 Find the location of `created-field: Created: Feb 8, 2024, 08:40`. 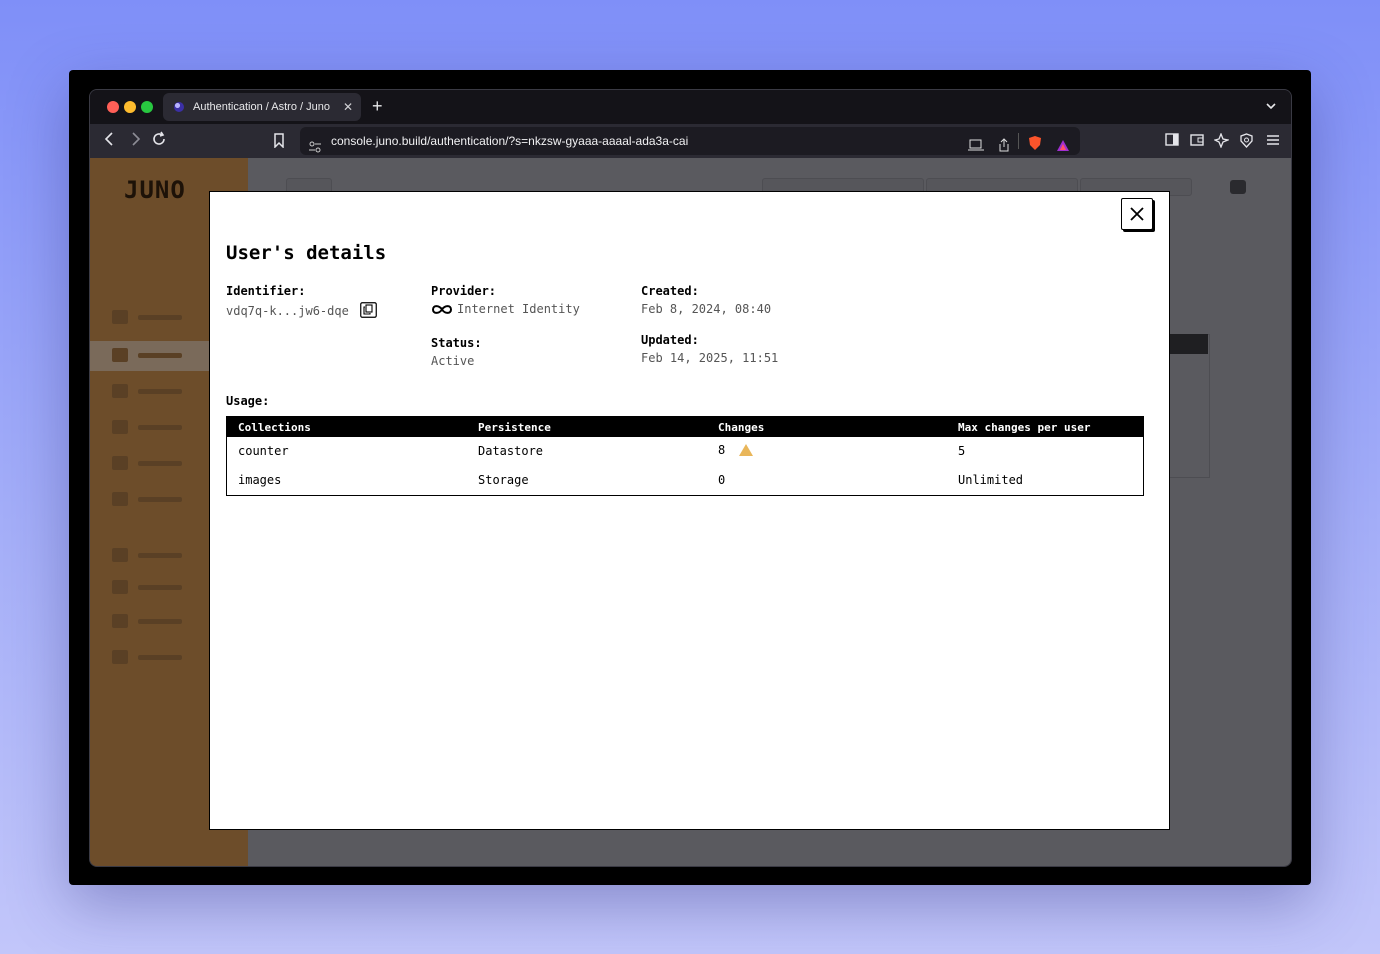

created-field: Created: Feb 8, 2024, 08:40 is located at coordinates (706, 300).